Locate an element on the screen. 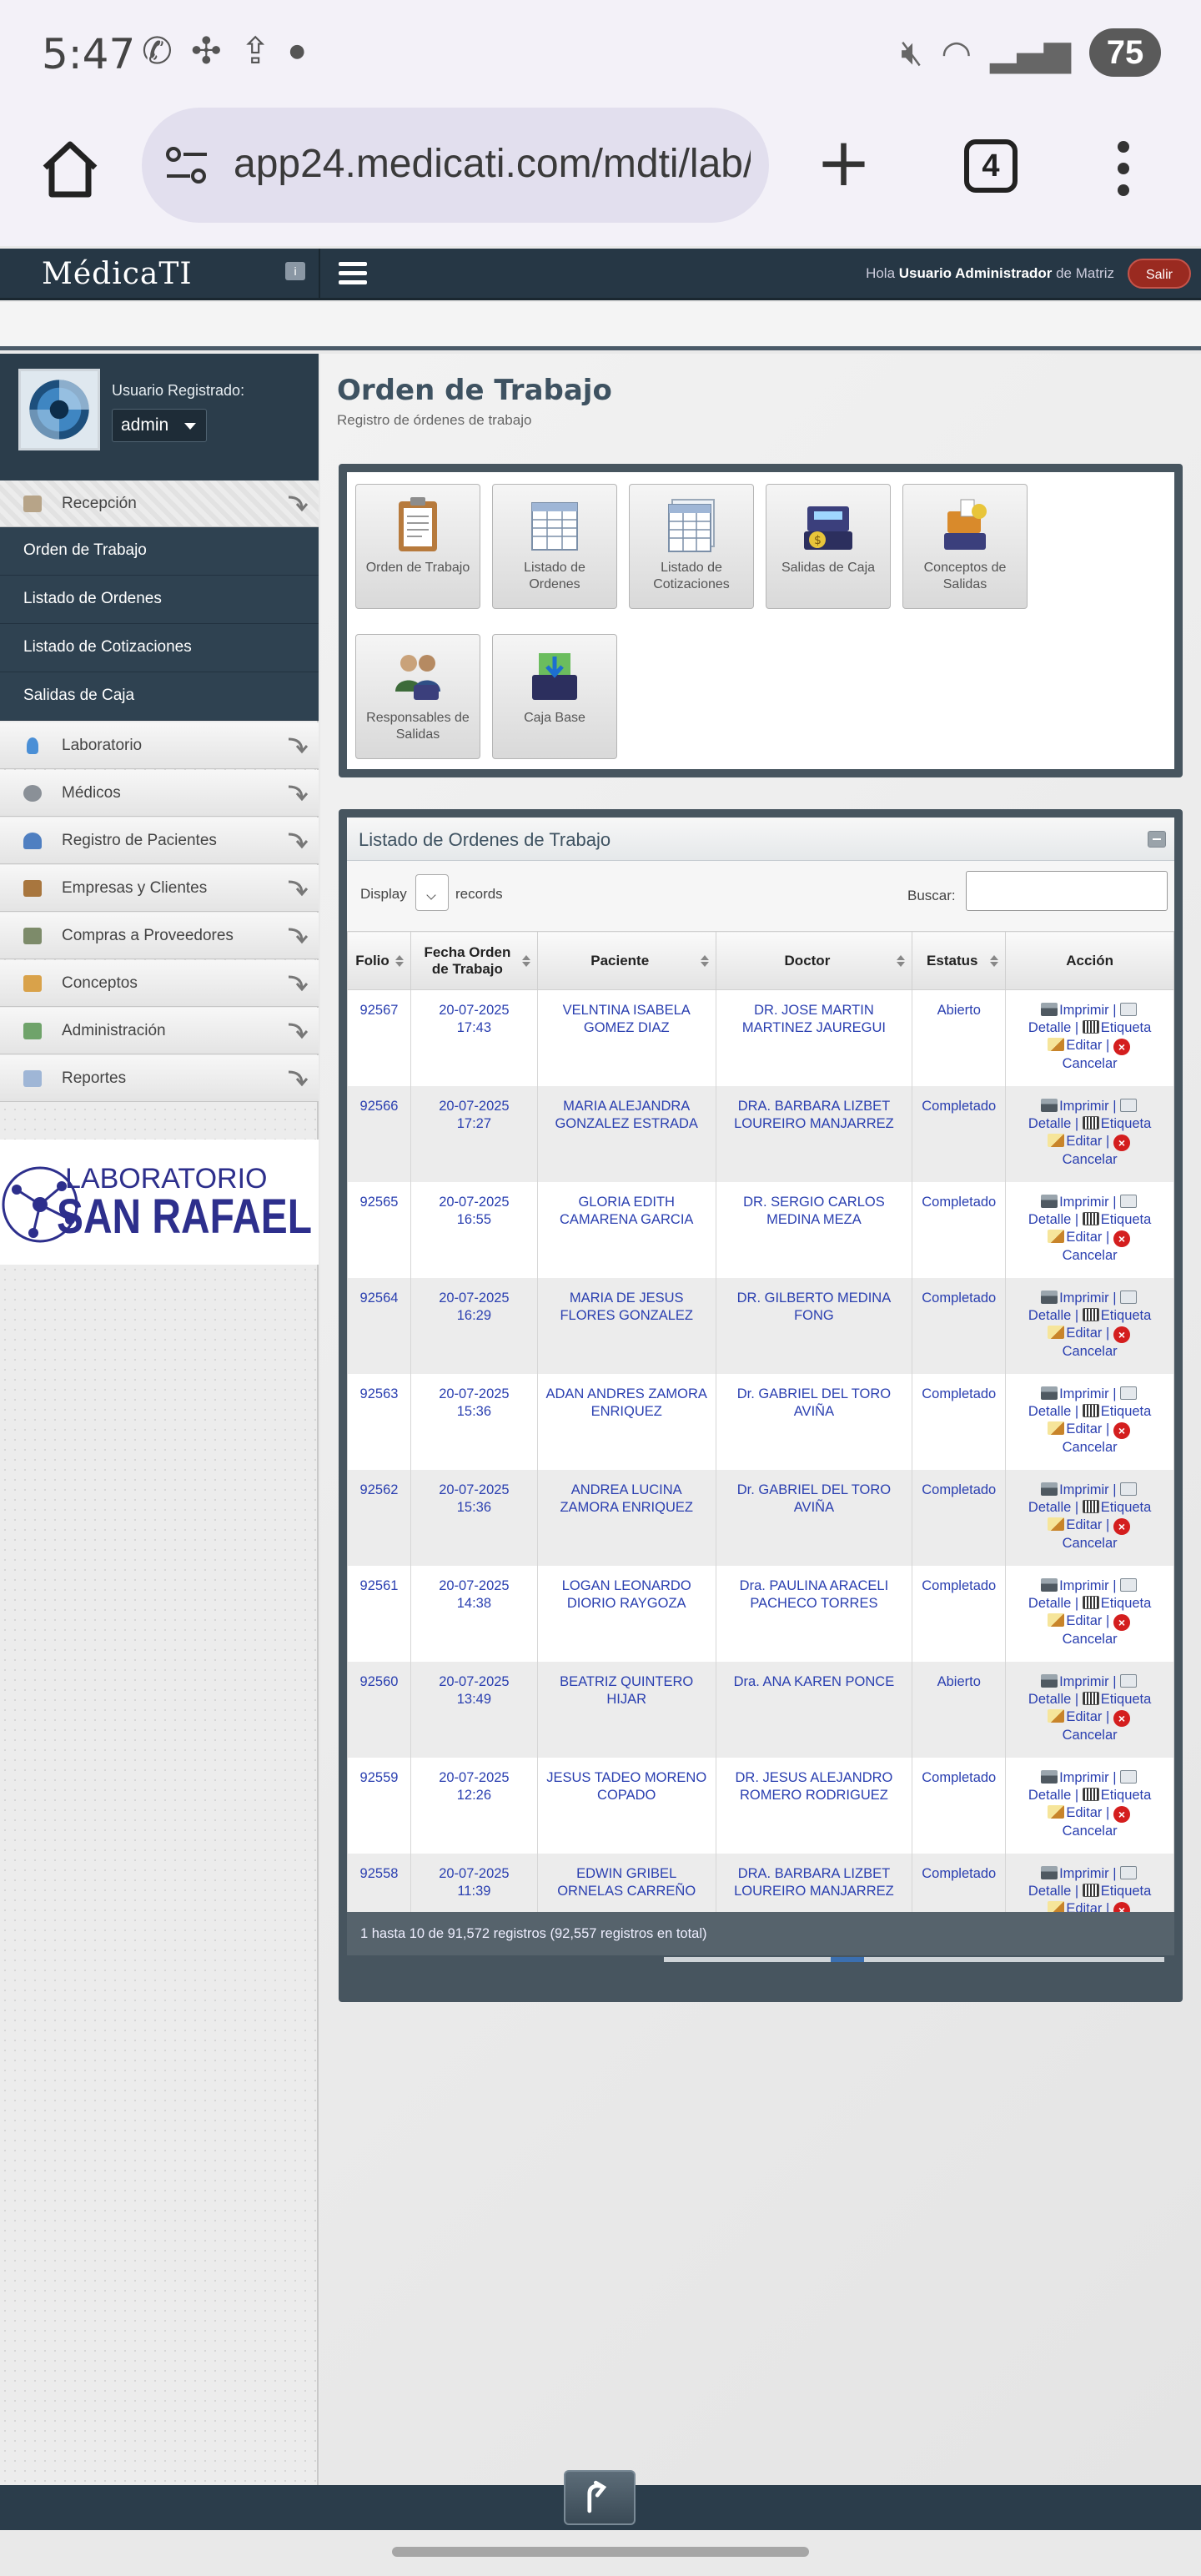 This screenshot has height=2576, width=1201. cell-doctor: DRA. BARBARA LIZBET LOUREIRO MANJARREZ is located at coordinates (814, 1133).